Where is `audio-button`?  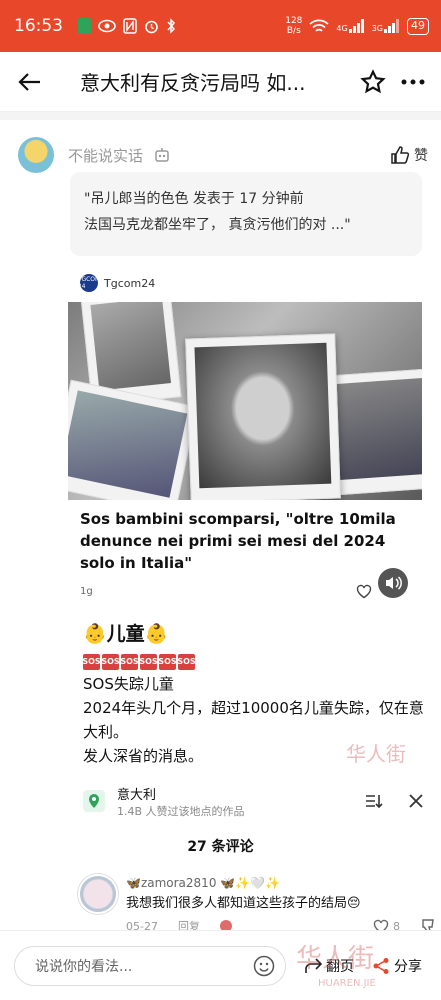
audio-button is located at coordinates (393, 583).